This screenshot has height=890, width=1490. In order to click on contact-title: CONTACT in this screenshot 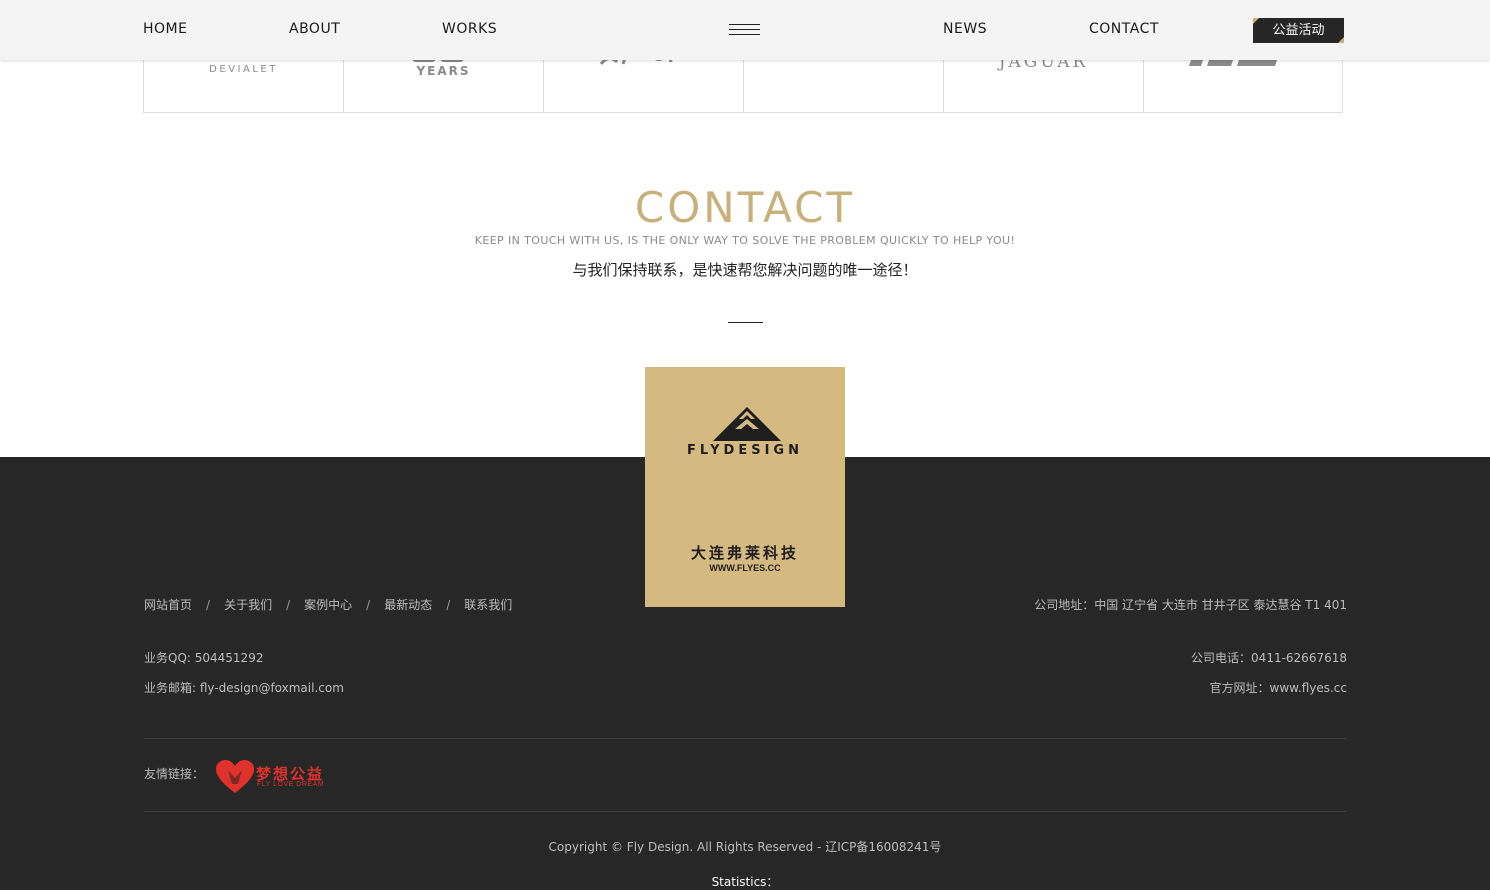, I will do `click(745, 207)`.